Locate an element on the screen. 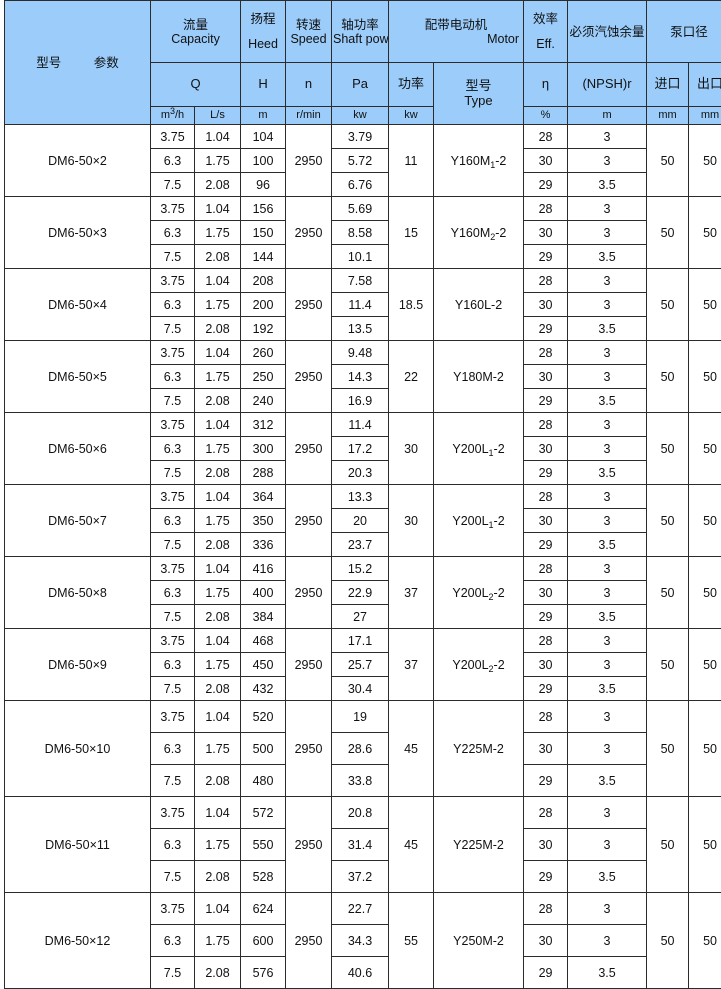 Image resolution: width=721 pixels, height=989 pixels. header-symbol-motor-type: 型号 Type is located at coordinates (479, 94).